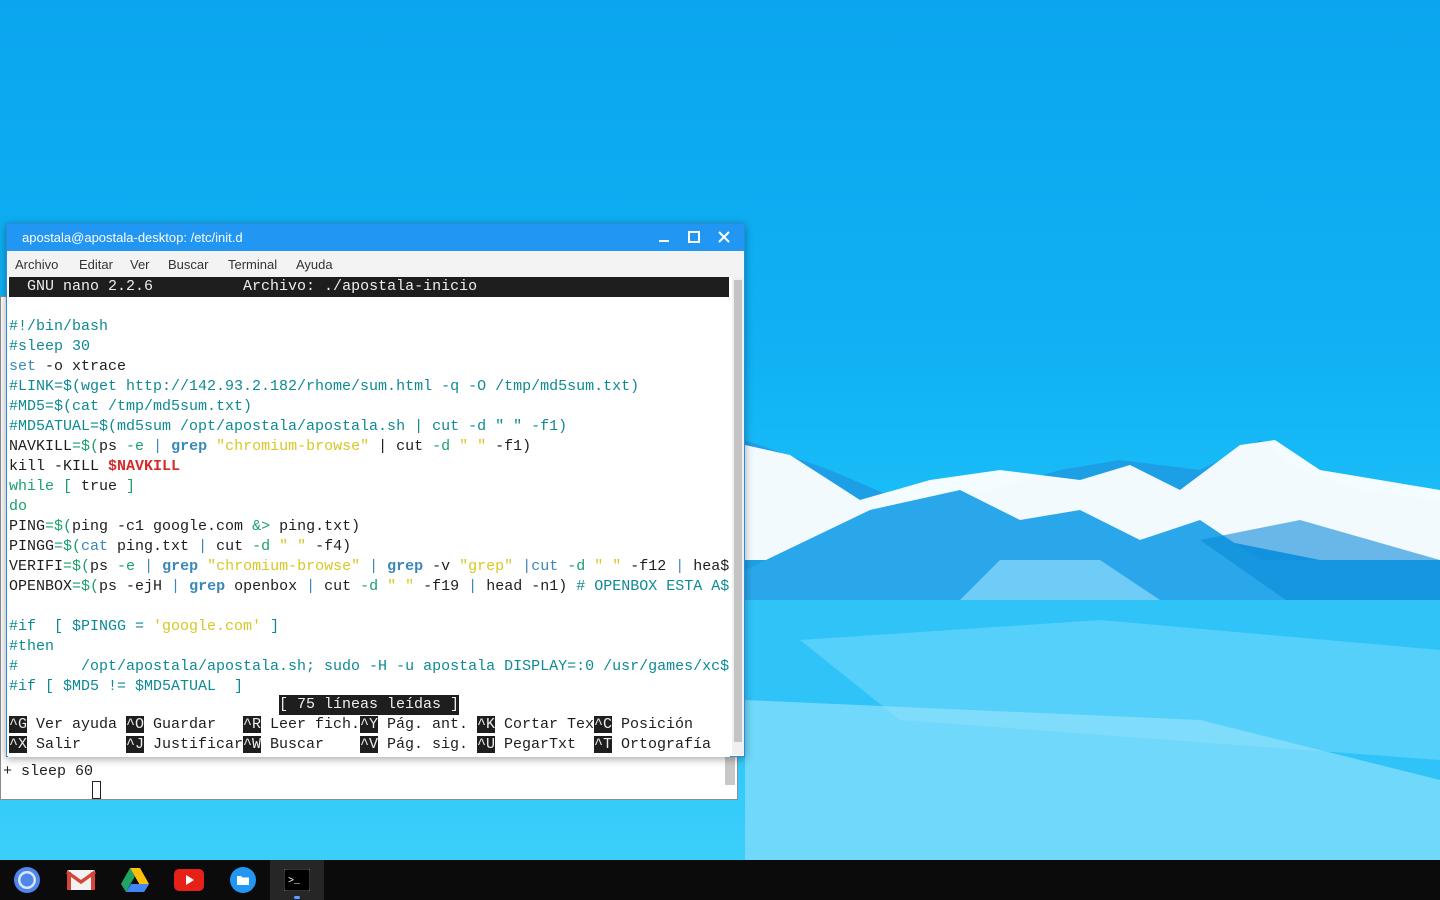 The image size is (1440, 900). What do you see at coordinates (526, 745) in the screenshot?
I see `shortcut-pegar-texto: ^U PegarTxt` at bounding box center [526, 745].